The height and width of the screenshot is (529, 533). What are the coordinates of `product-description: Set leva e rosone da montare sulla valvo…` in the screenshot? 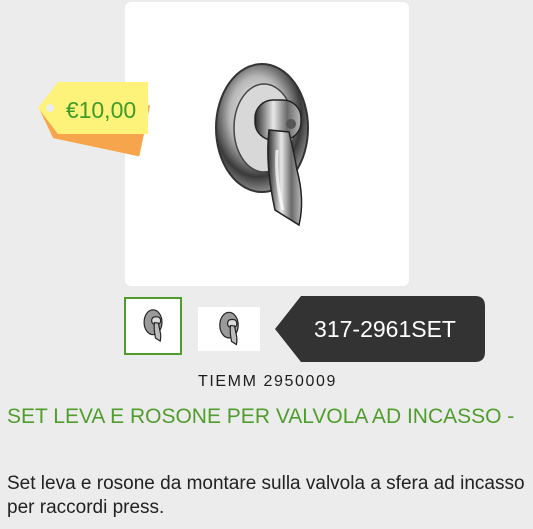 It's located at (266, 495).